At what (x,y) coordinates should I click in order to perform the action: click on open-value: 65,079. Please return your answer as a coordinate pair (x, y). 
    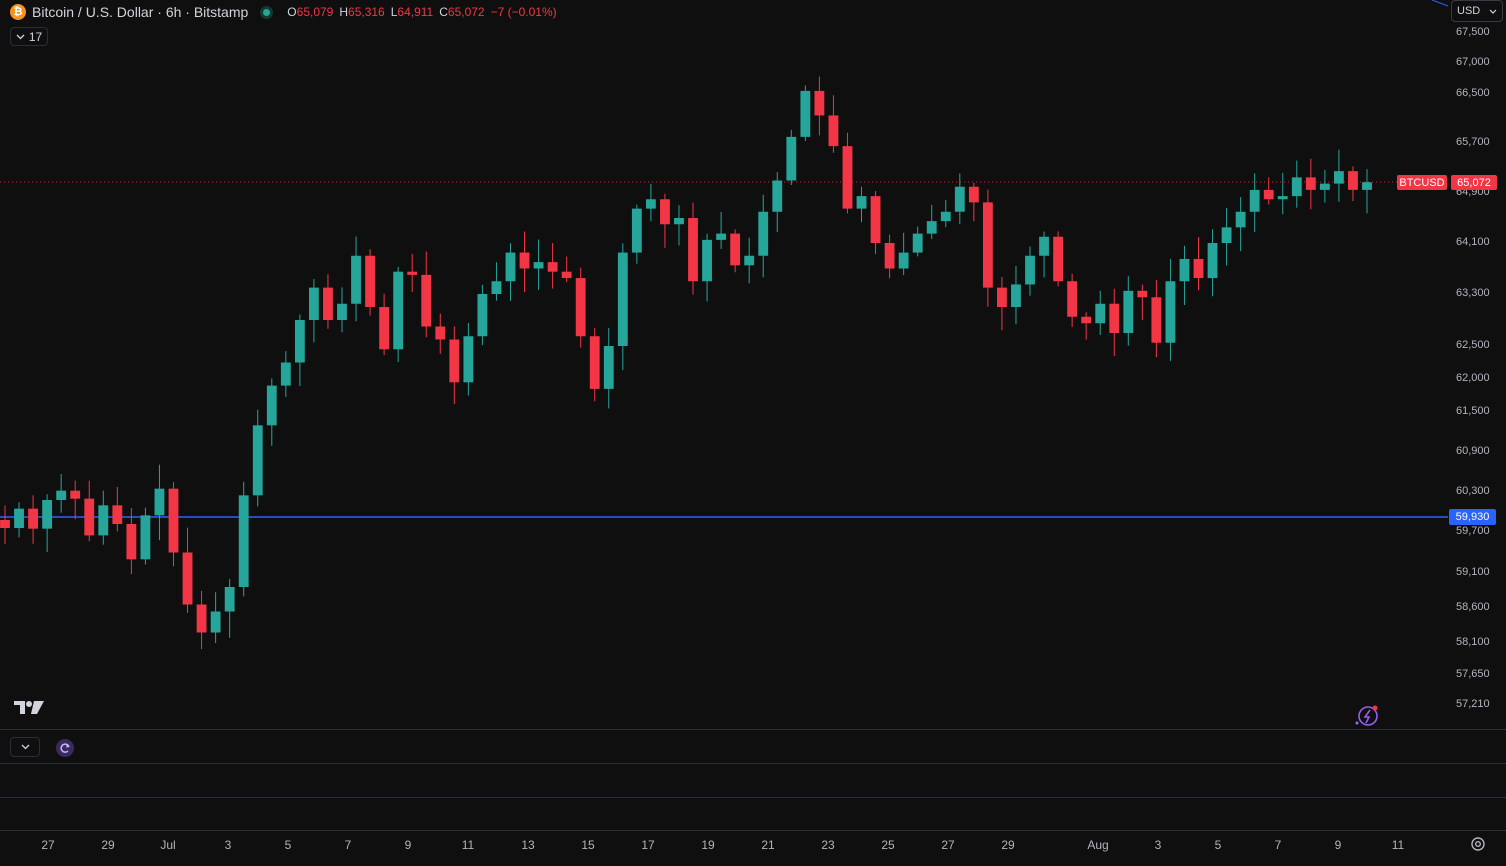
    Looking at the image, I should click on (315, 12).